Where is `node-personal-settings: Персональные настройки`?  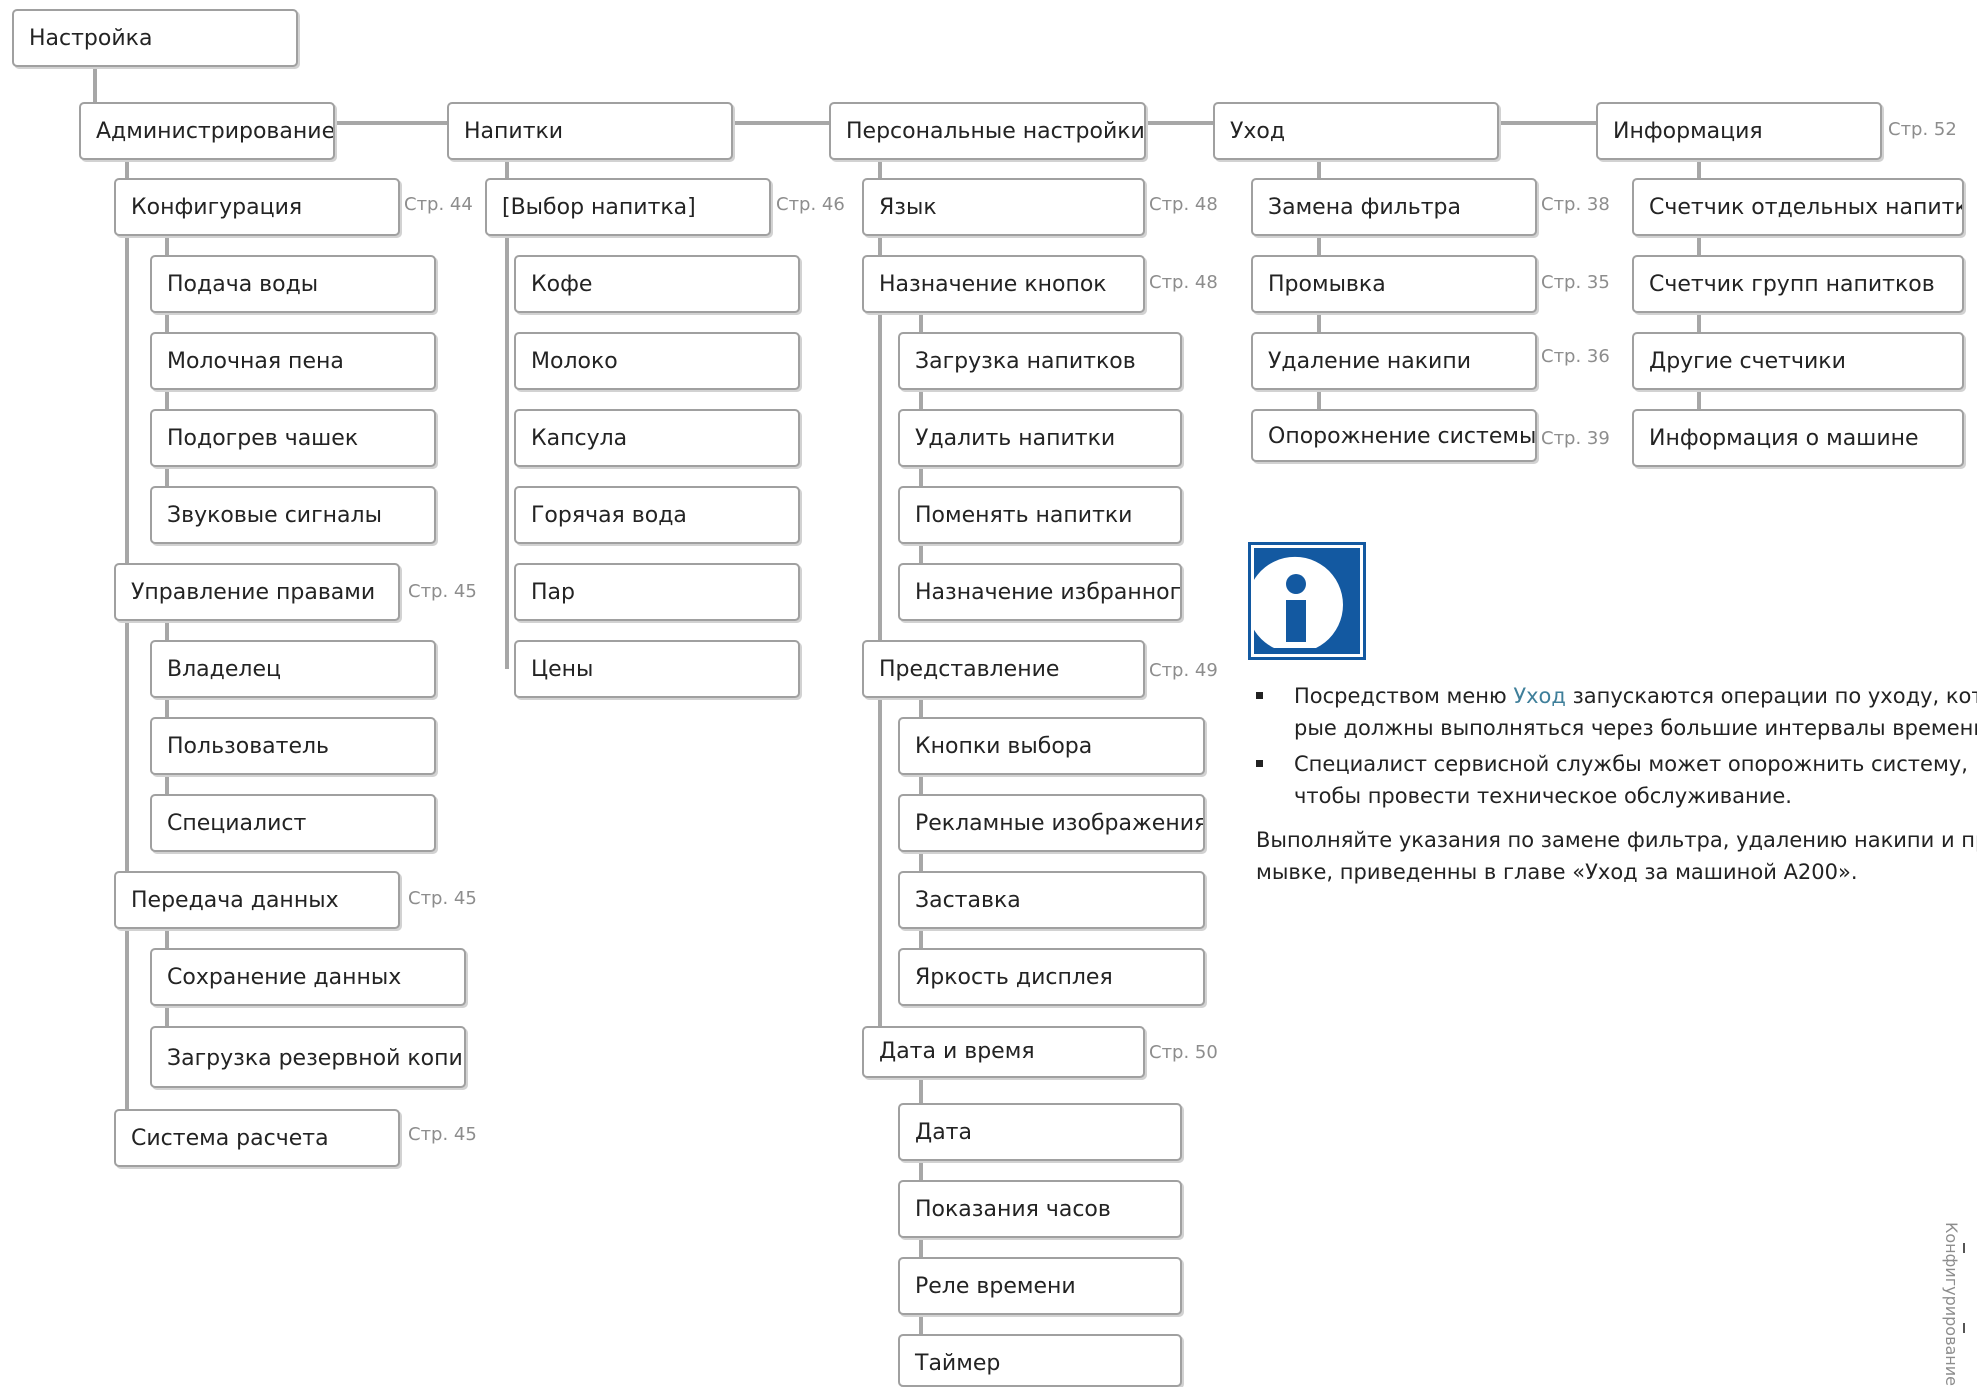
node-personal-settings: Персональные настройки is located at coordinates (987, 131).